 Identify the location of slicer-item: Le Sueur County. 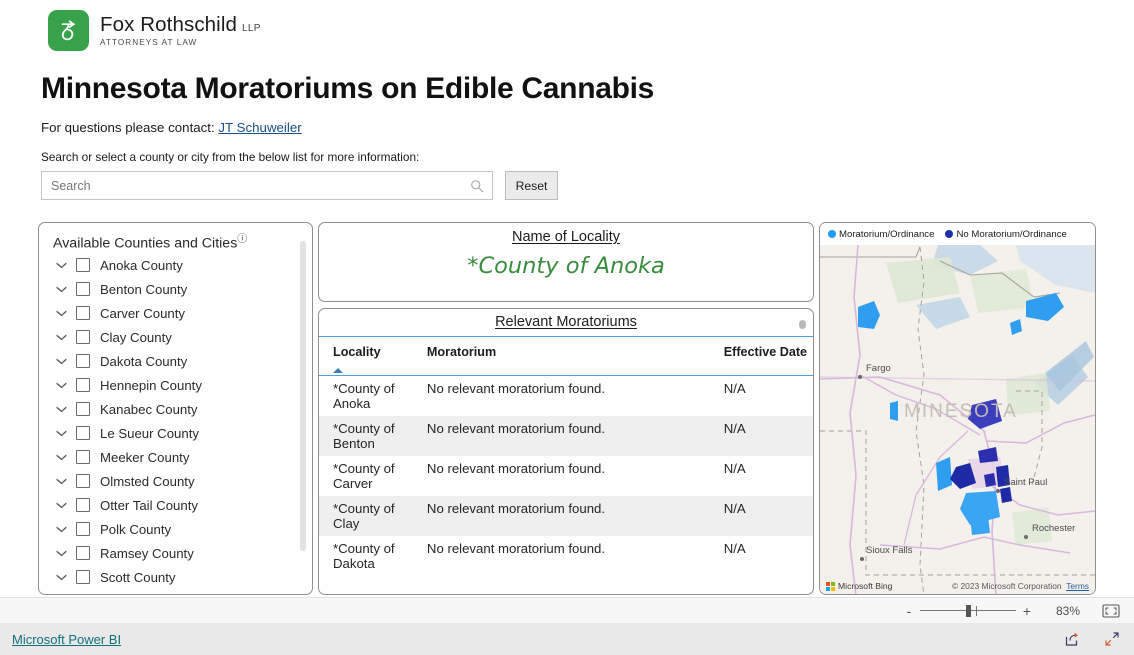
(175, 433).